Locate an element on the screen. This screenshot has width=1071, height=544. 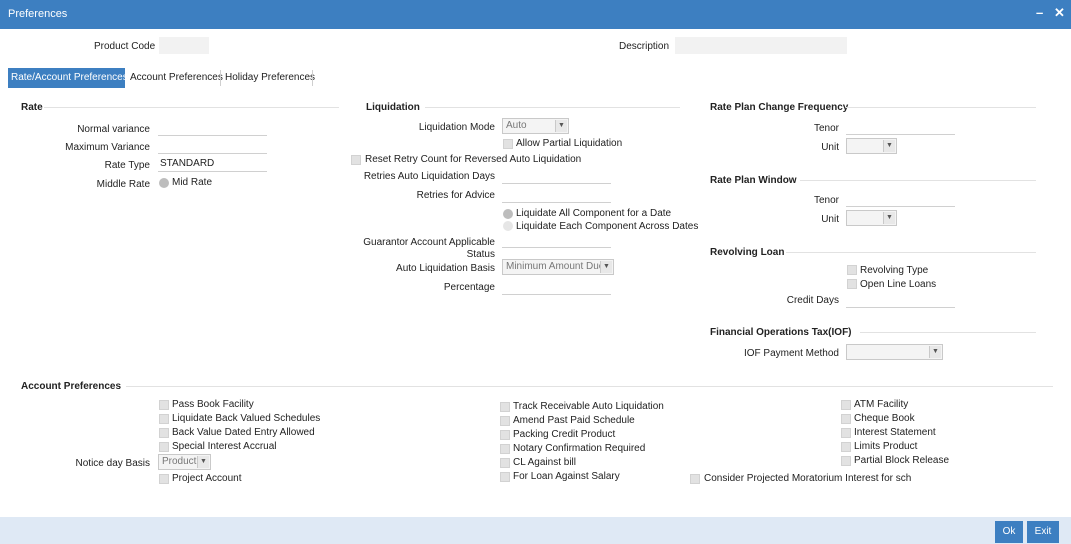
rate-plan-tenor-label: Tenor is located at coordinates (826, 128).